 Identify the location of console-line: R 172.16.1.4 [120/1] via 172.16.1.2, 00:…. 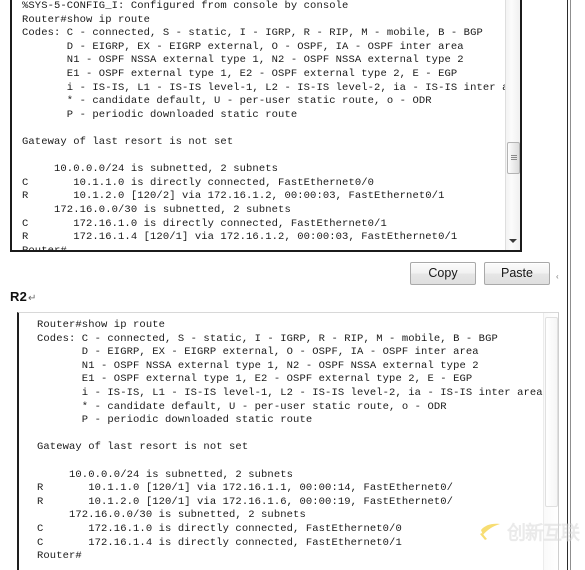
(240, 237).